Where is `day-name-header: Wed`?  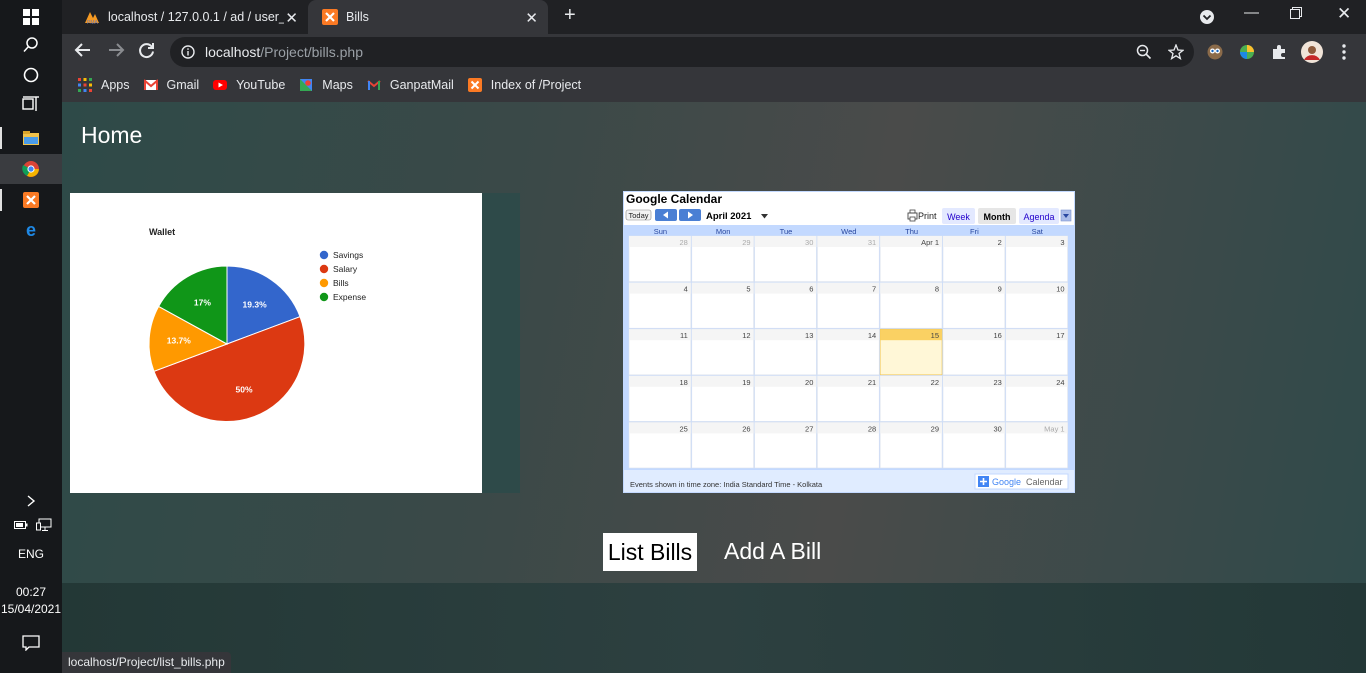
day-name-header: Wed is located at coordinates (848, 231).